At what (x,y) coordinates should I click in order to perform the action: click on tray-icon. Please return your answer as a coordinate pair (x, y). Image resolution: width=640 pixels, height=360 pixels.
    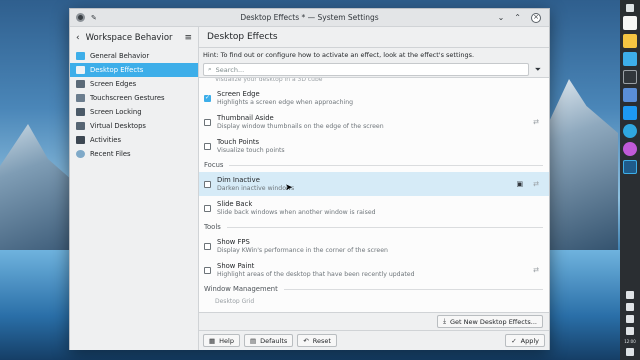
    Looking at the image, I should click on (630, 295).